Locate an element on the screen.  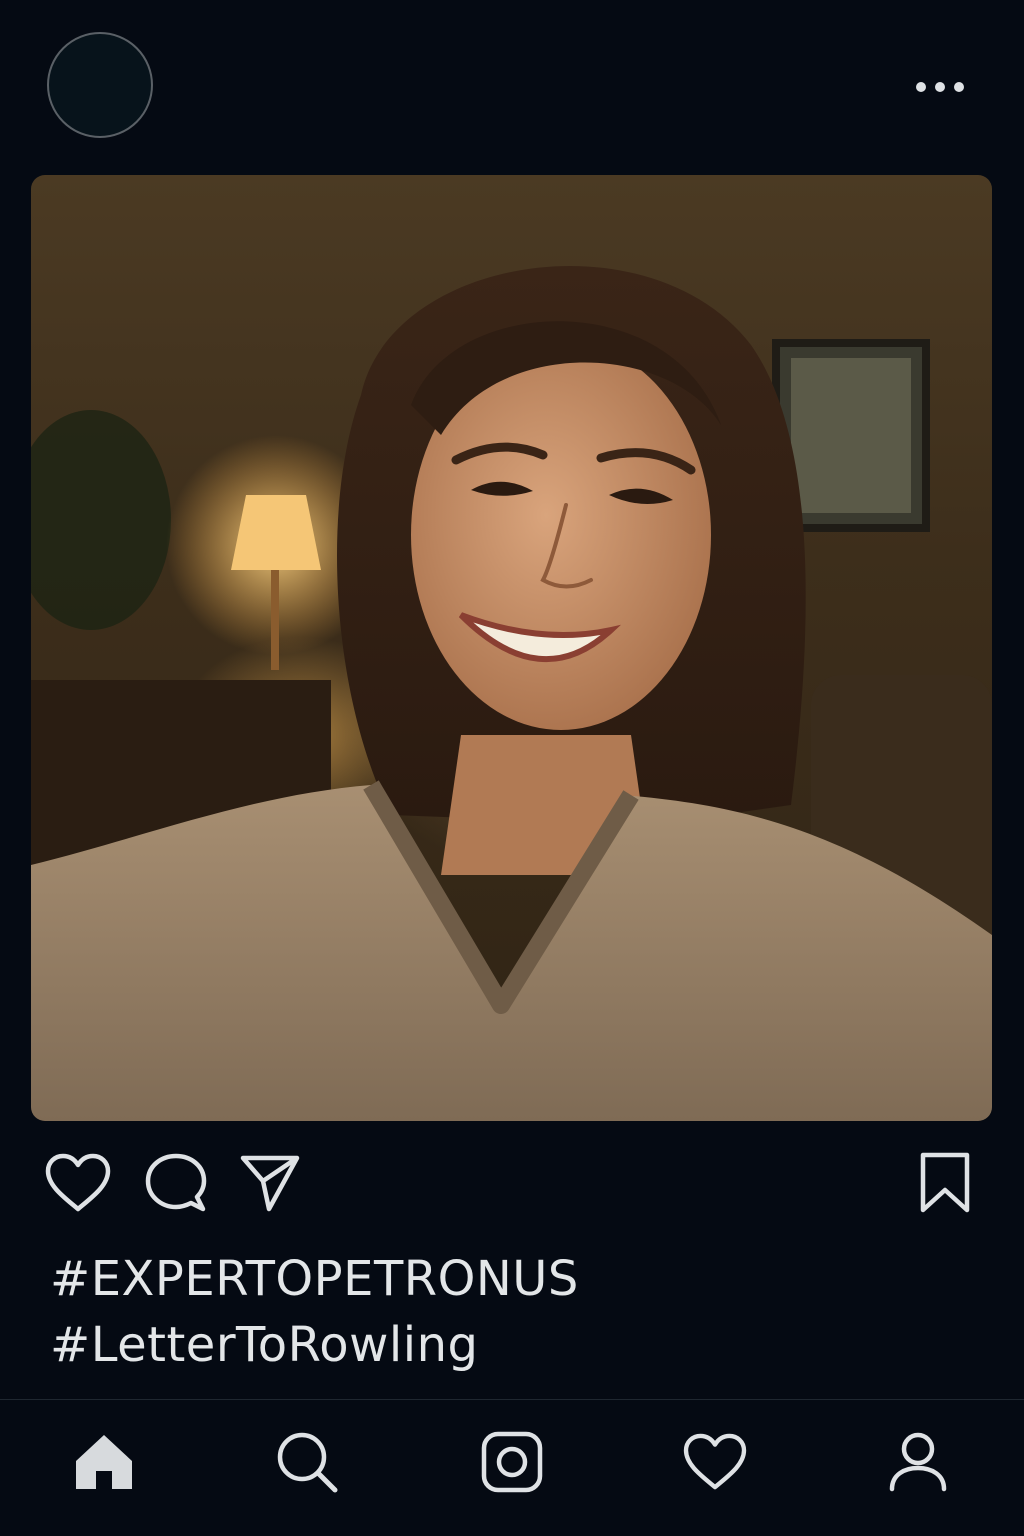
bookmark-button is located at coordinates (945, 1183).